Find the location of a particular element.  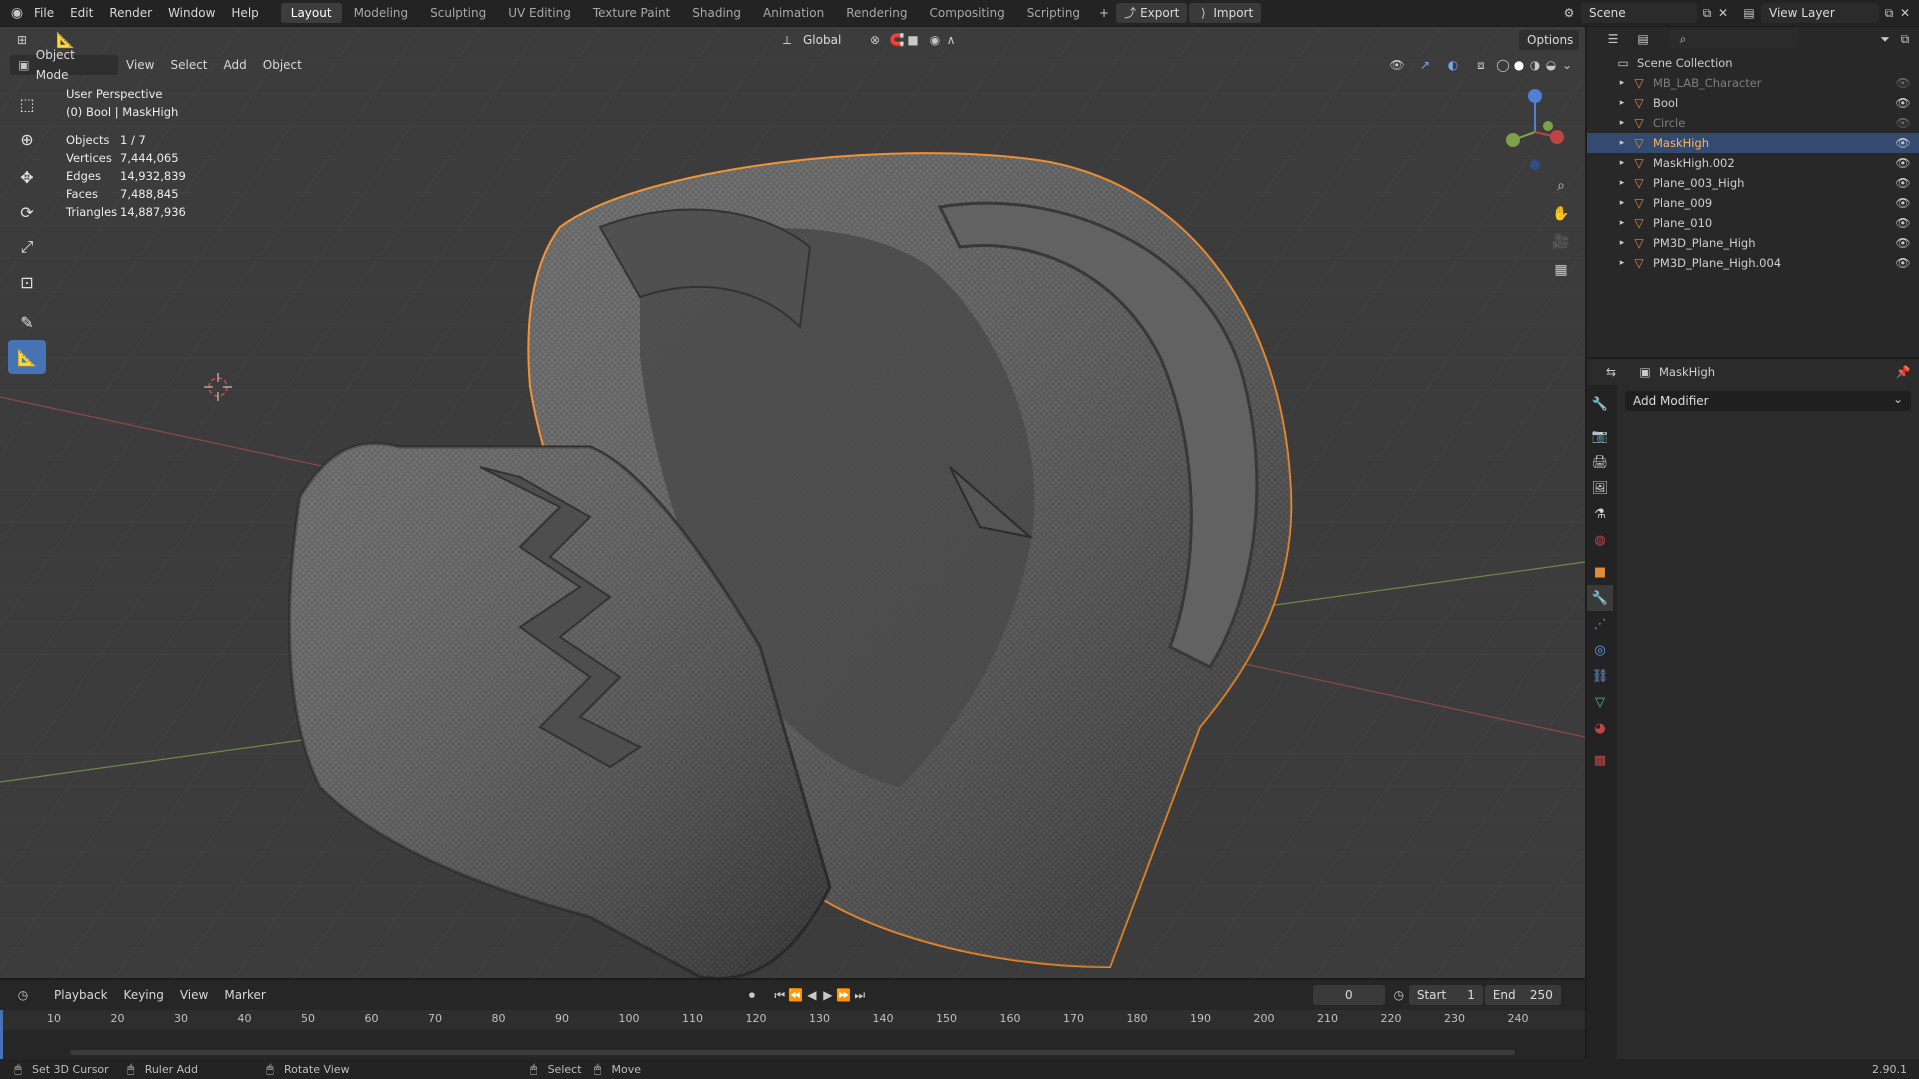

shading-options-icon: ⌄ is located at coordinates (1567, 65).